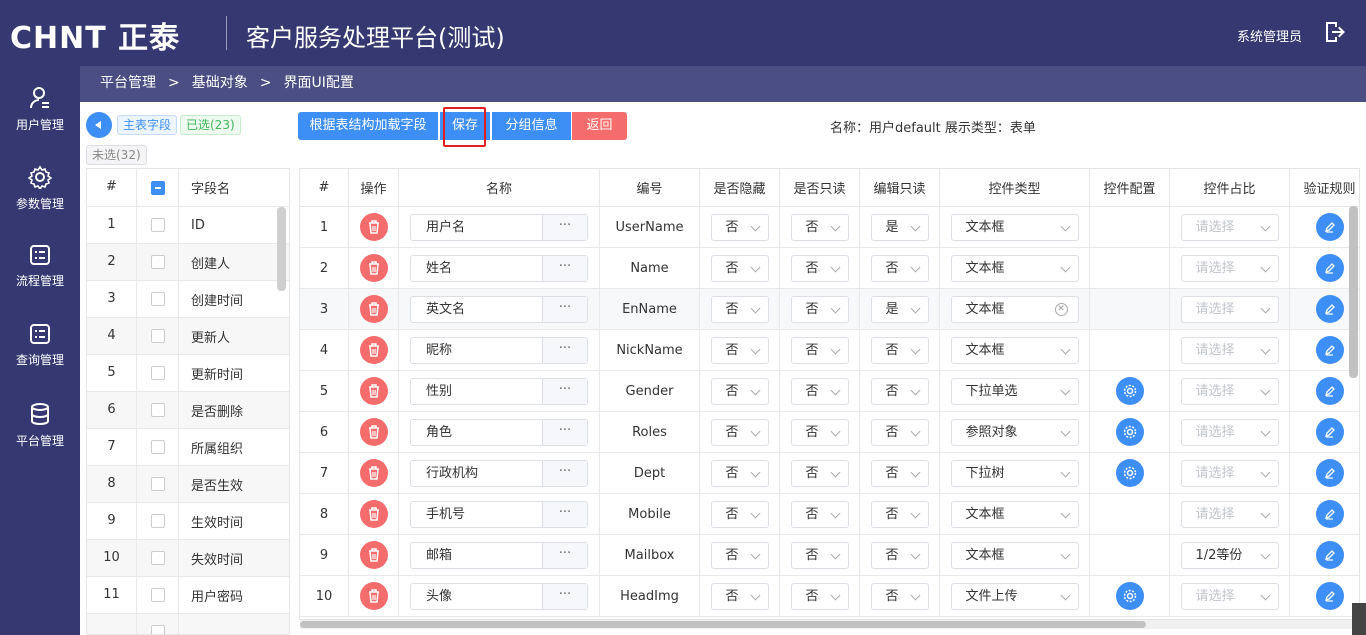 The image size is (1366, 635). Describe the element at coordinates (531, 126) in the screenshot. I see `group-info-button: 分组信息` at that location.